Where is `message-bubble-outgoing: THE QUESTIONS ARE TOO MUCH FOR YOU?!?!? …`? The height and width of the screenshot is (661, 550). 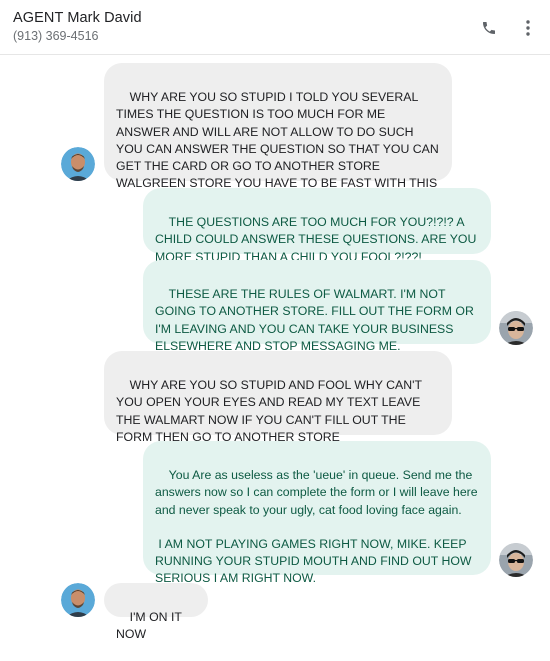 message-bubble-outgoing: THE QUESTIONS ARE TOO MUCH FOR YOU?!?!? … is located at coordinates (317, 226).